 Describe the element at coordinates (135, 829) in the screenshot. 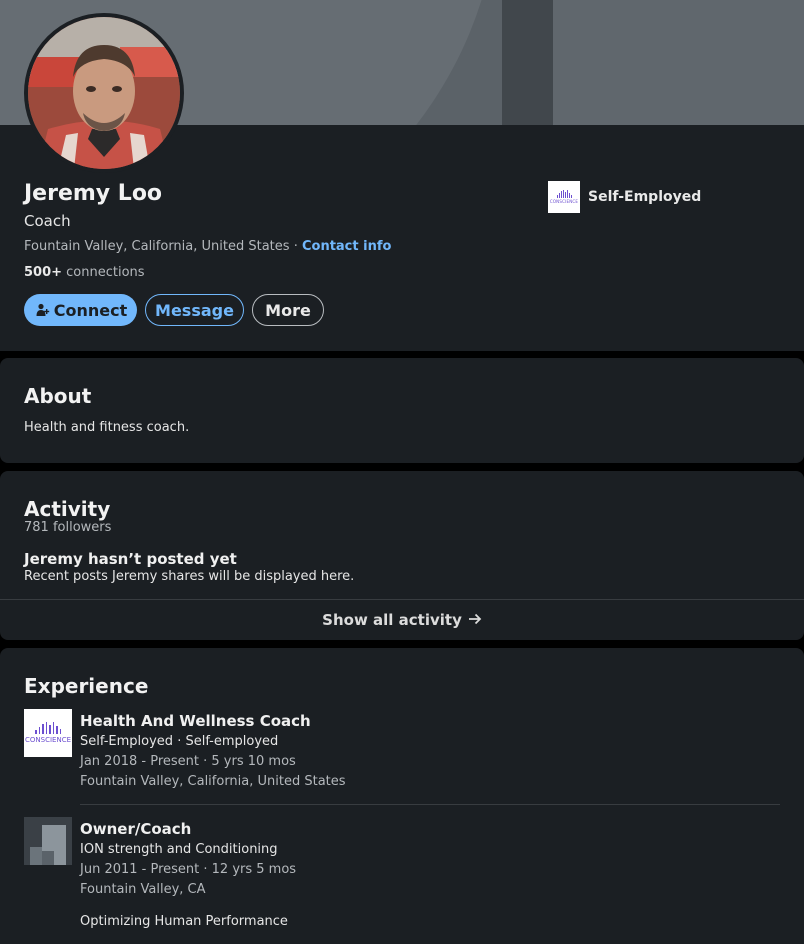

I see `experience-role: Owner/Coach` at that location.